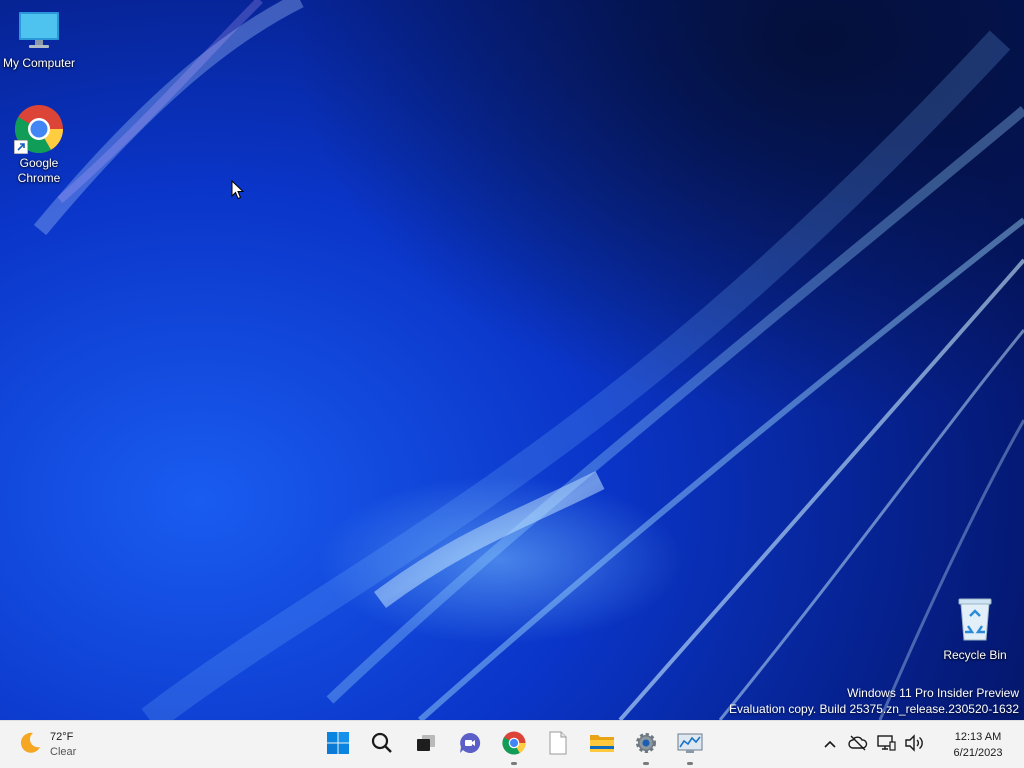 The width and height of the screenshot is (1024, 768). I want to click on taskbar-performance-monitor-button, so click(690, 745).